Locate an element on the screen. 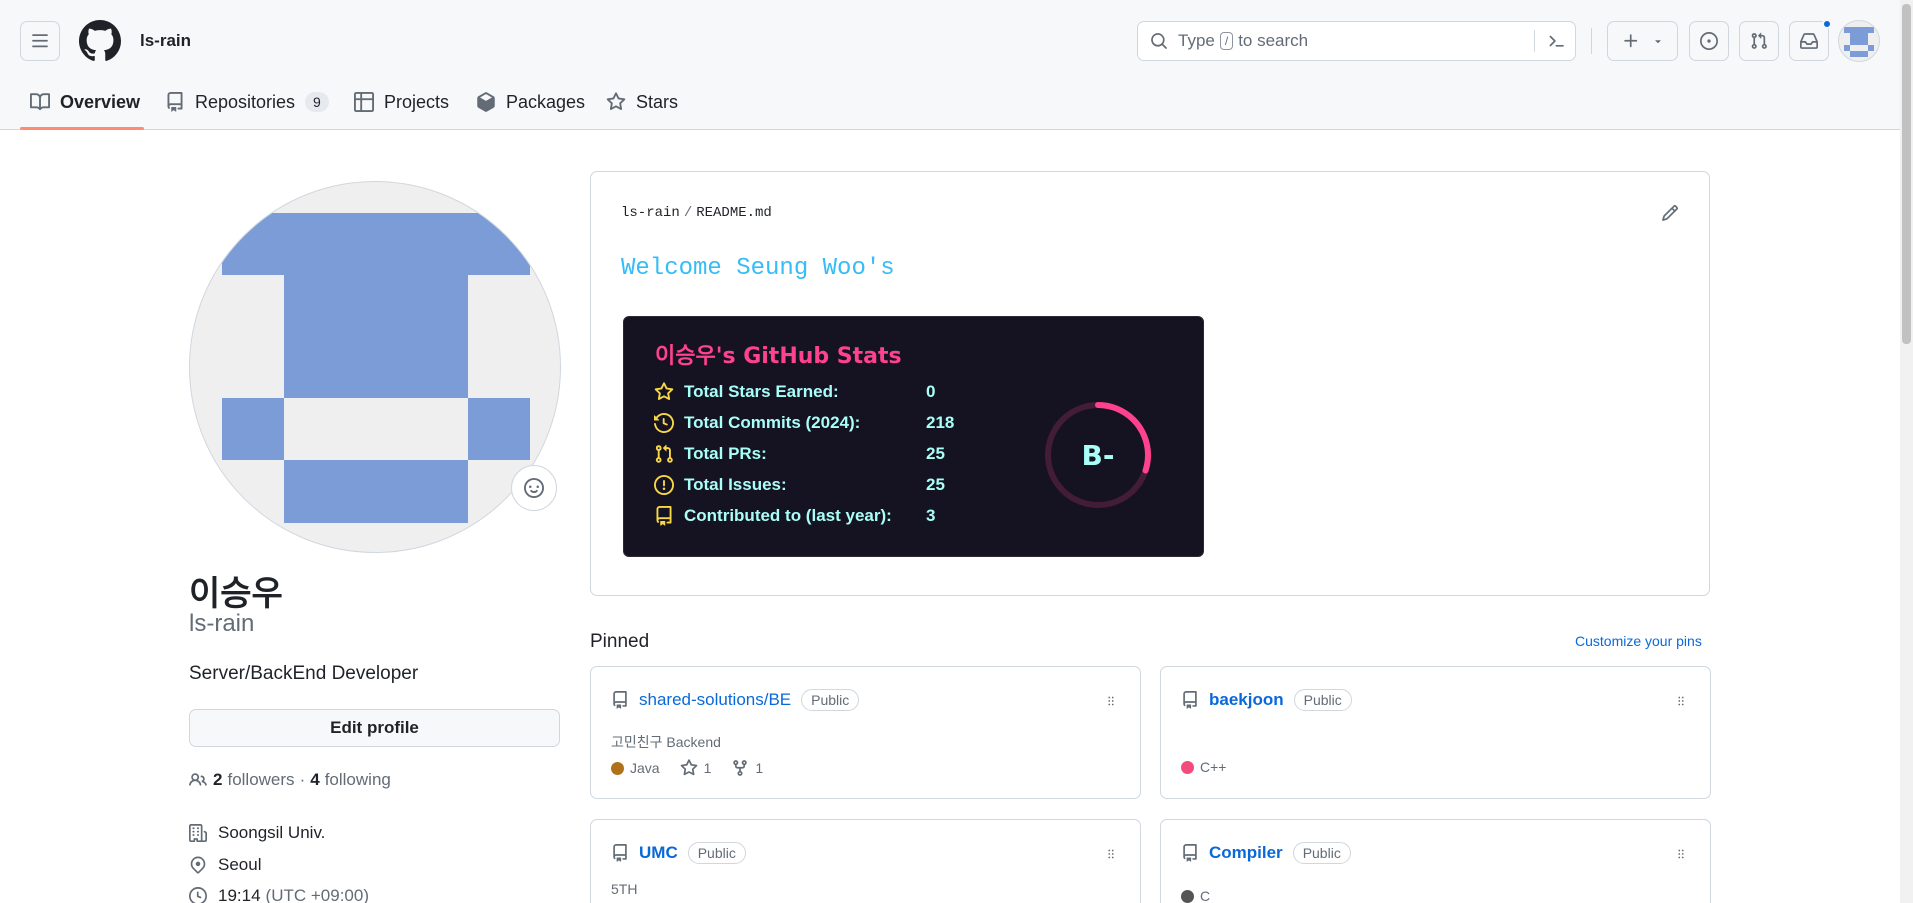 The height and width of the screenshot is (903, 1913). rank-grade: B- is located at coordinates (1098, 455).